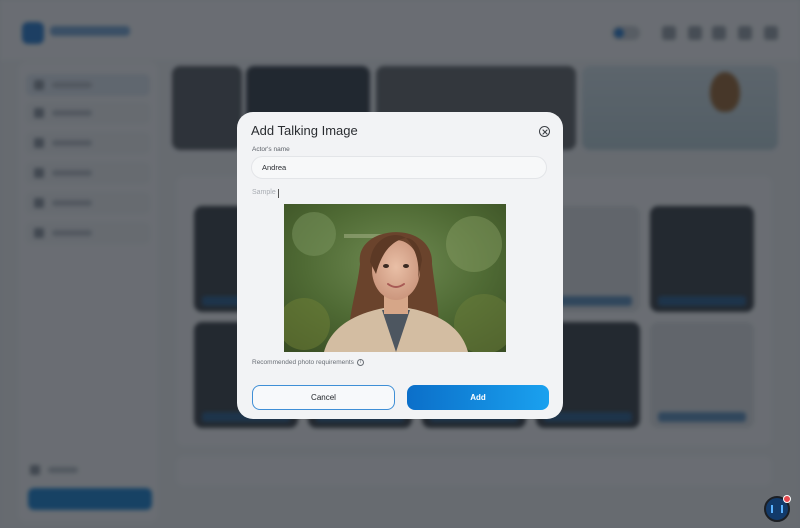 The height and width of the screenshot is (528, 800). I want to click on info-icon: i, so click(360, 362).